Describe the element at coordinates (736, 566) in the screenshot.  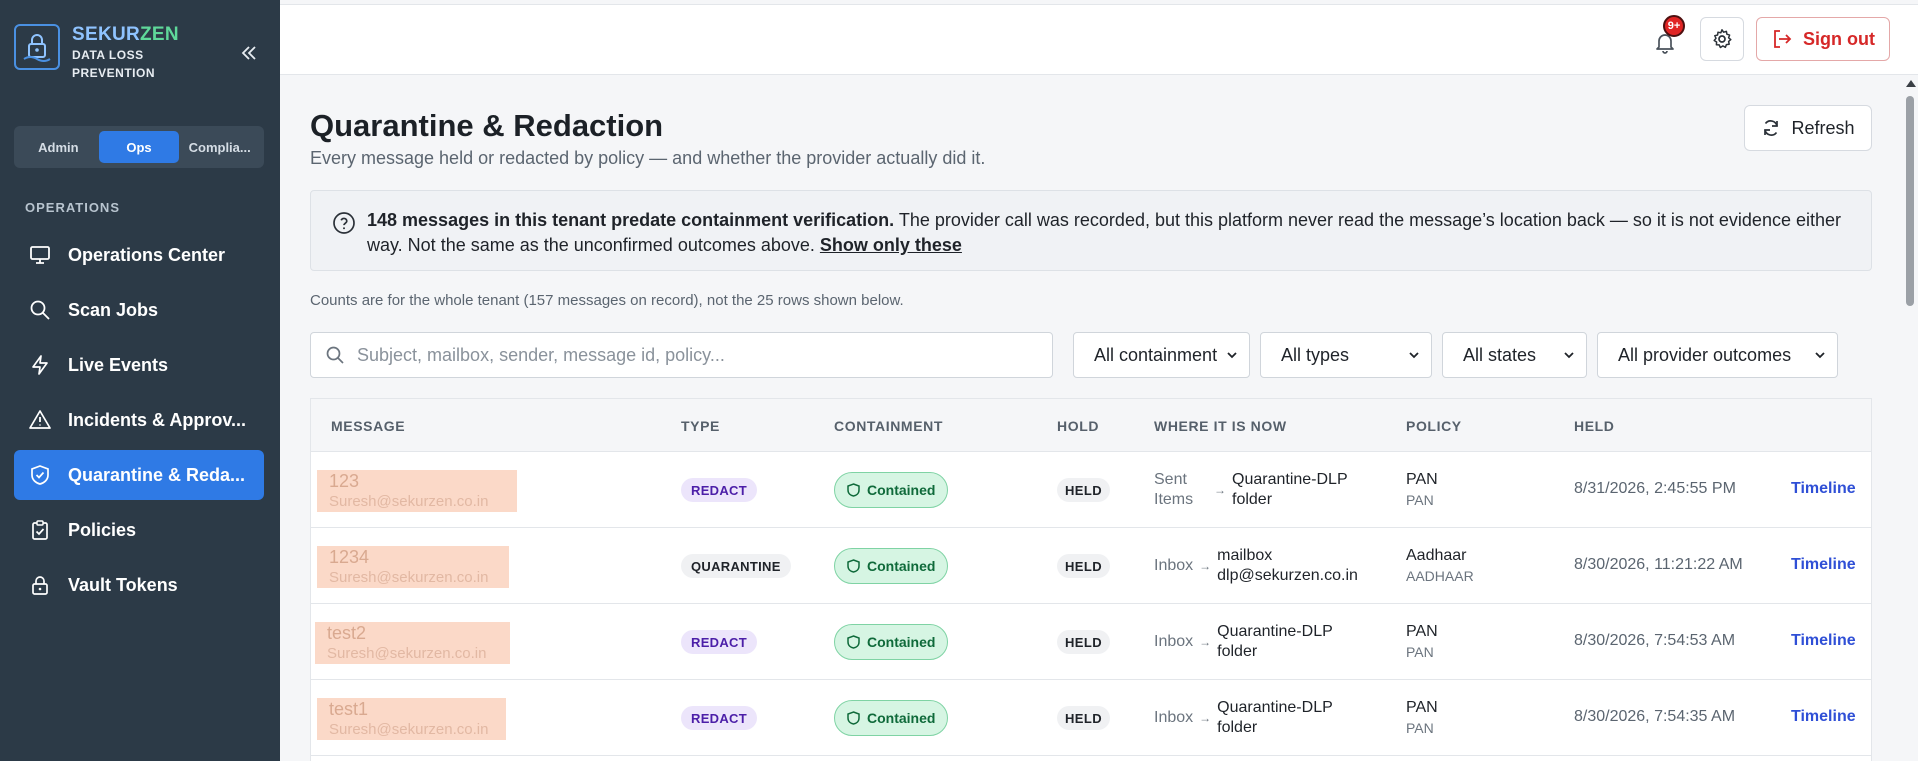
I see `type-badge: QUARANTINE` at that location.